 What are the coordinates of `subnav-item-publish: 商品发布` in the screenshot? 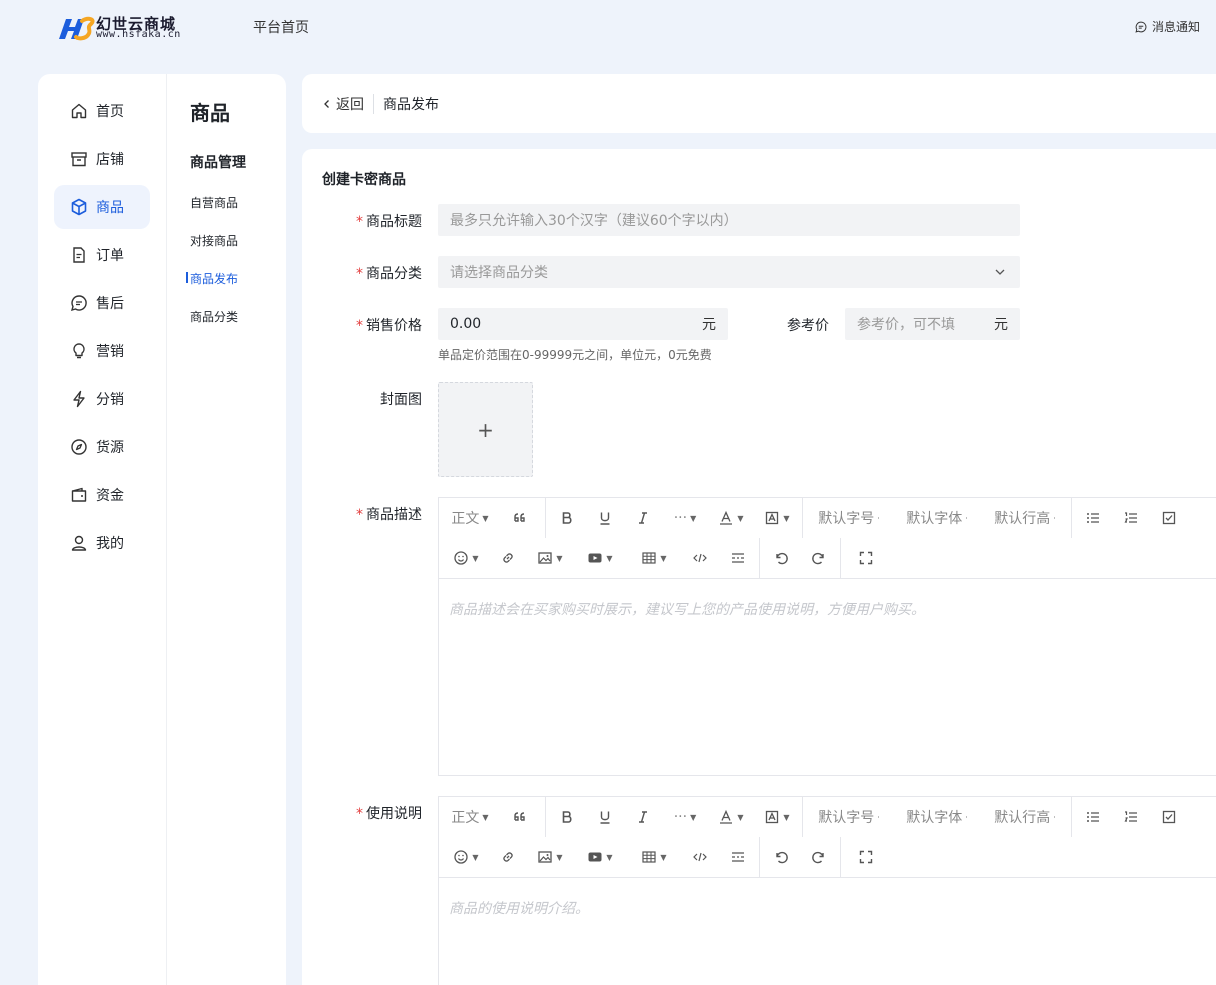 It's located at (211, 278).